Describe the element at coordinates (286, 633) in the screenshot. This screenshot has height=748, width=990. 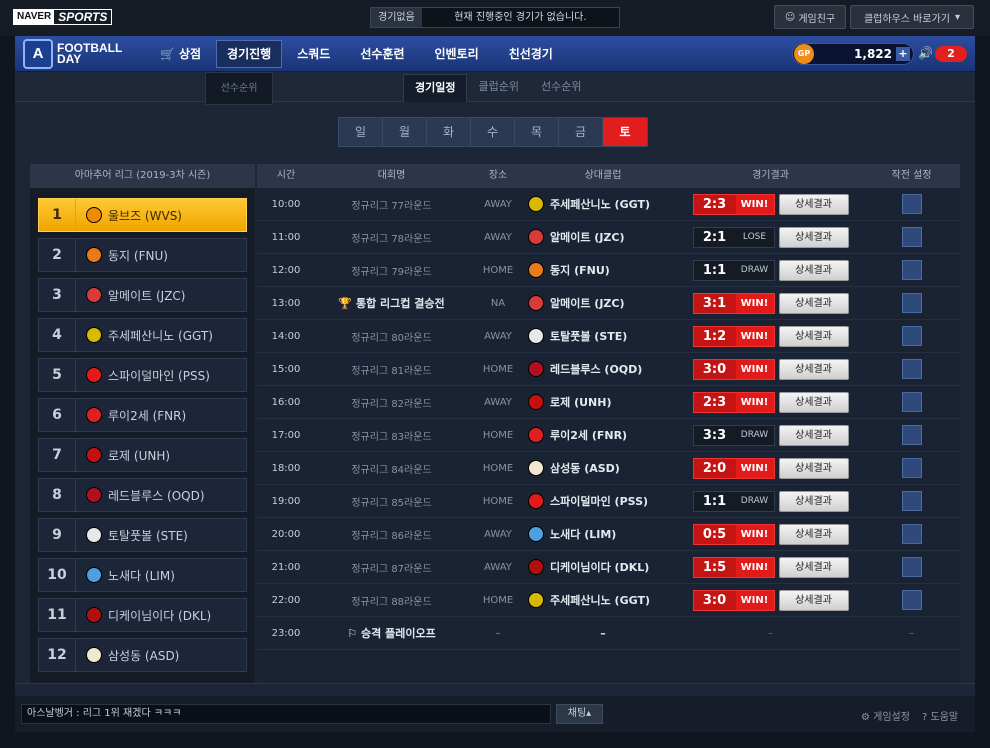
I see `match-time: 23:00` at that location.